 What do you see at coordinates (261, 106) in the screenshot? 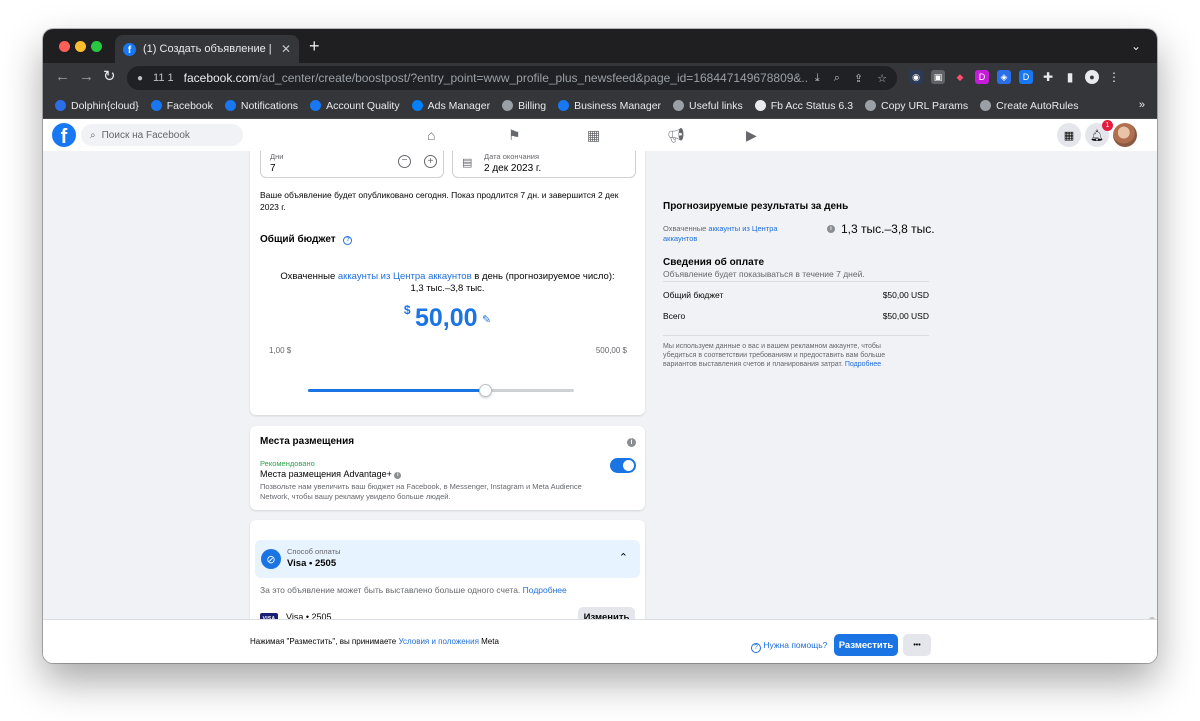
I see `bookmark-item: Notifications` at bounding box center [261, 106].